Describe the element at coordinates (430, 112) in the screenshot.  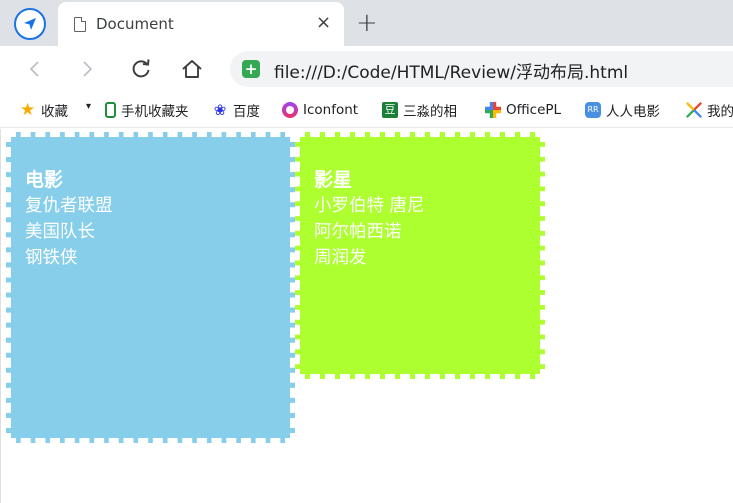
I see `bookmark-label: 三淼的相` at that location.